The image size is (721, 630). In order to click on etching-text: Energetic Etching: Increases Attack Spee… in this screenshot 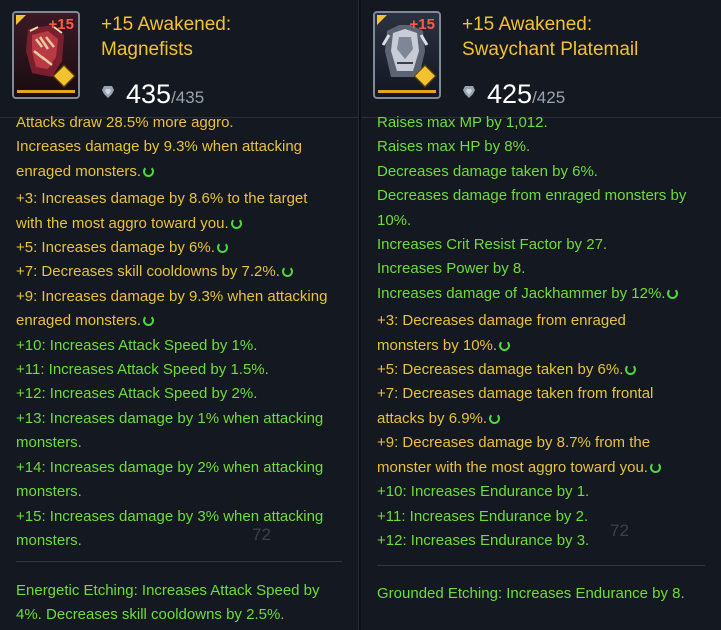, I will do `click(168, 603)`.